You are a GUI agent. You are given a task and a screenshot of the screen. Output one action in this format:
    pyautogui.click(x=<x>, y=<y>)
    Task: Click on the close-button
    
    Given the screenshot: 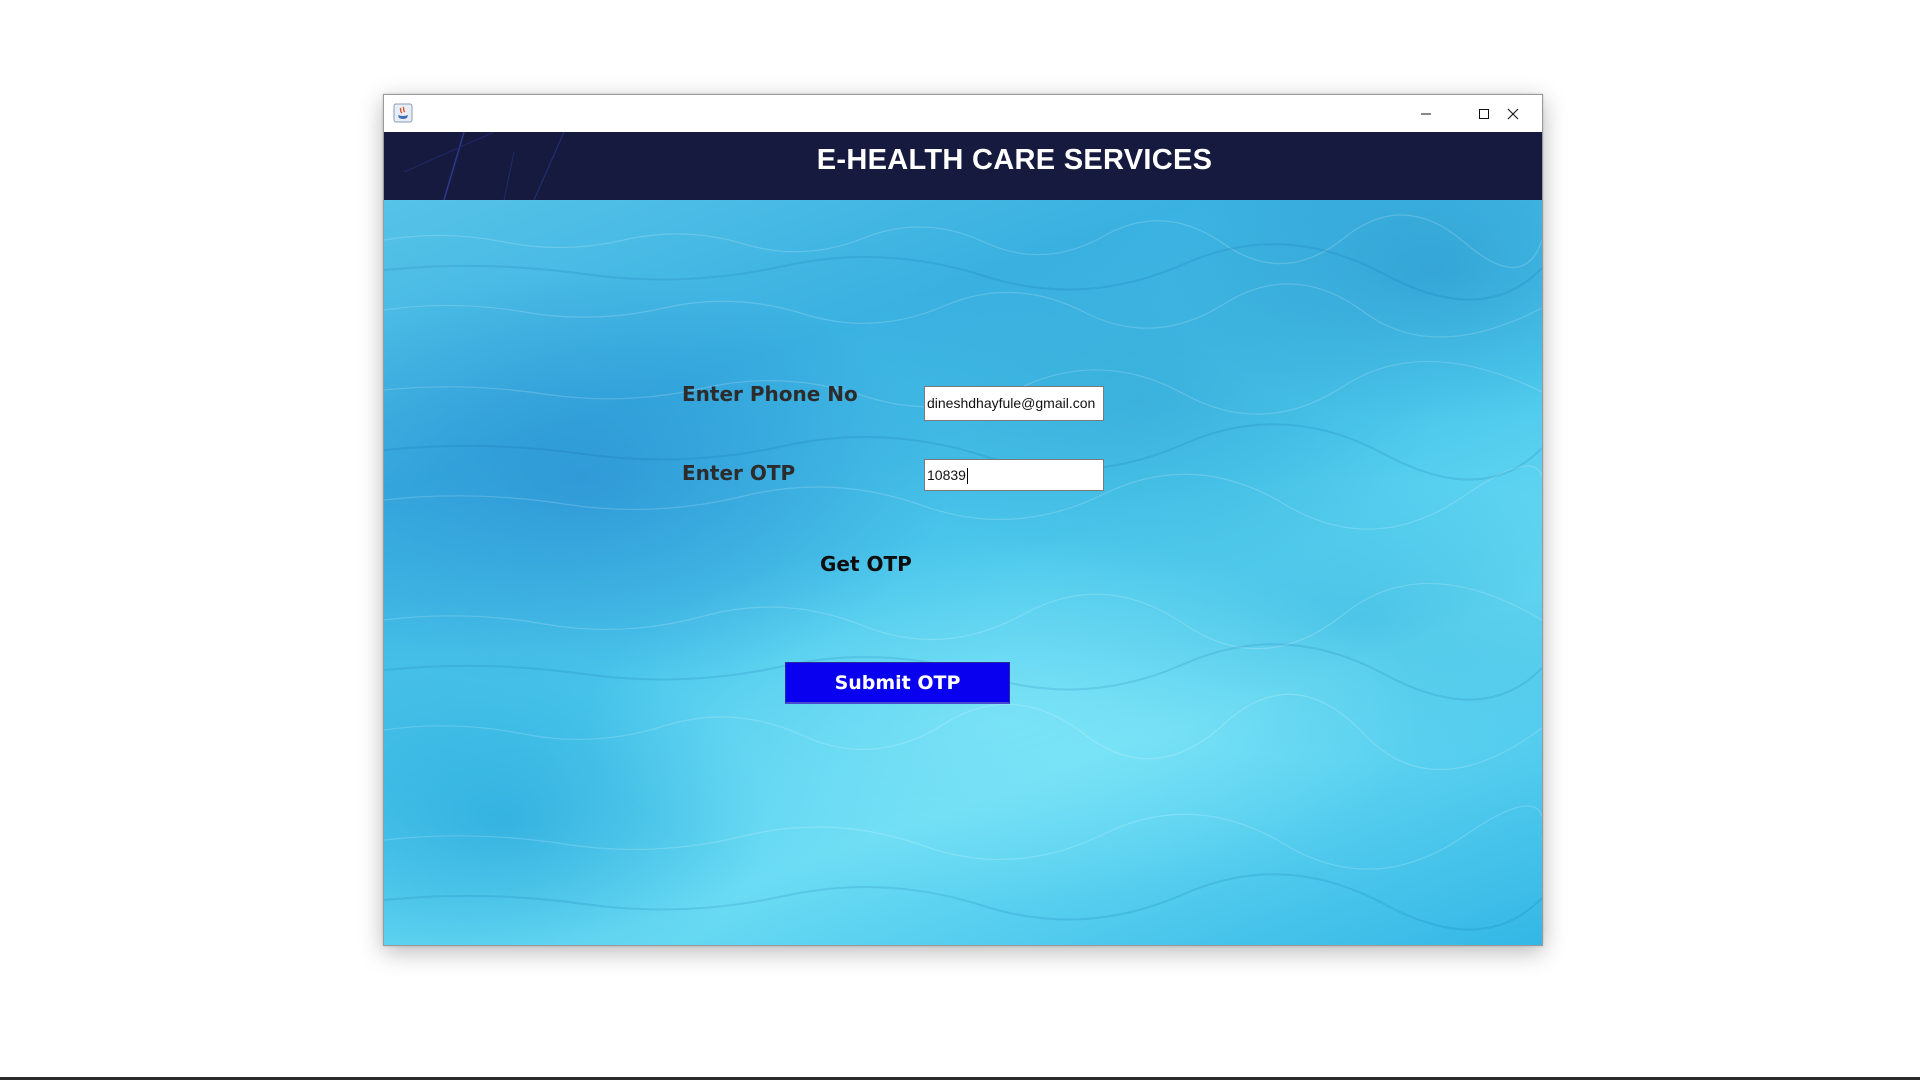 What is the action you would take?
    pyautogui.click(x=1513, y=113)
    